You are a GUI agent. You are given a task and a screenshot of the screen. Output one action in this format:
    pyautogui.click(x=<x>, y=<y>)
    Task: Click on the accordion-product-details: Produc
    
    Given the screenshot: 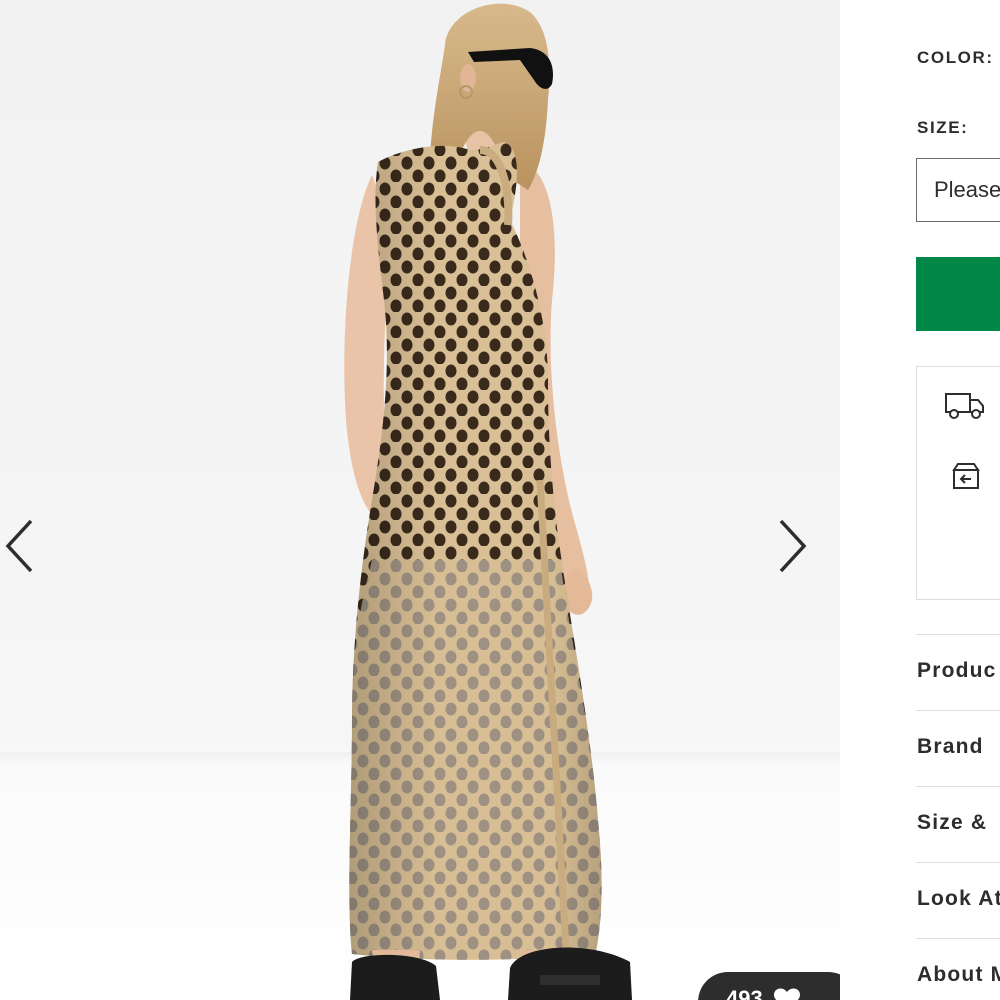 What is the action you would take?
    pyautogui.click(x=958, y=672)
    